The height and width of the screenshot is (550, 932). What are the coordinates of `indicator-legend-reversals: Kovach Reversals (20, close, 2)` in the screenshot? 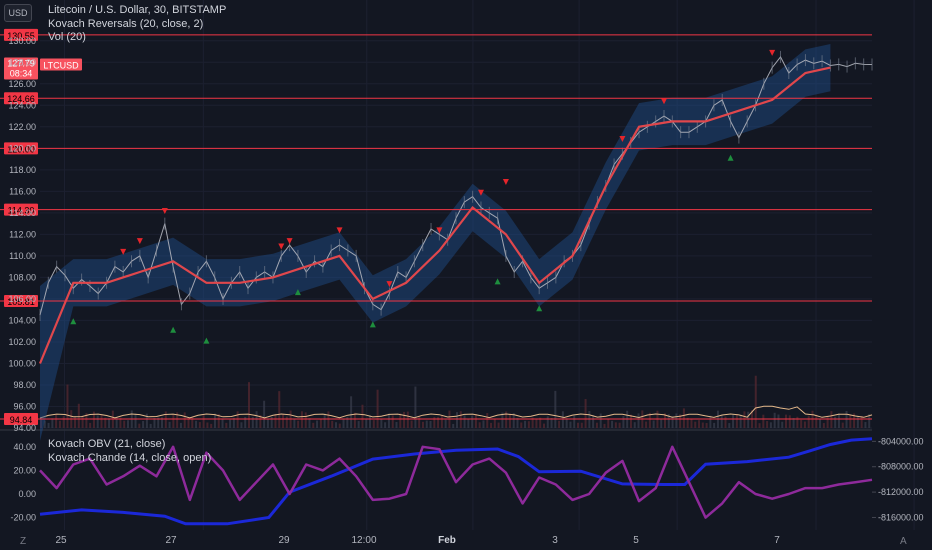 It's located at (125, 24).